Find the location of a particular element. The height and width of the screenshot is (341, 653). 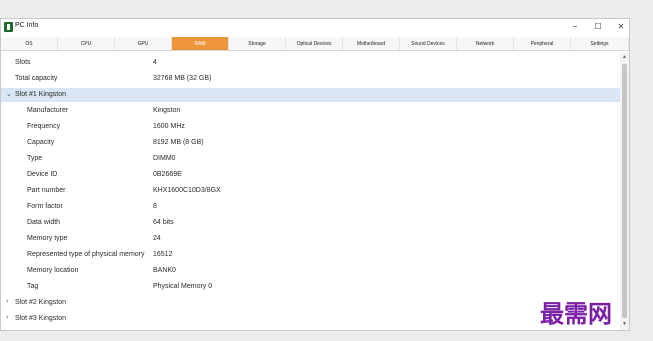

property-label: Part number is located at coordinates (46, 190).